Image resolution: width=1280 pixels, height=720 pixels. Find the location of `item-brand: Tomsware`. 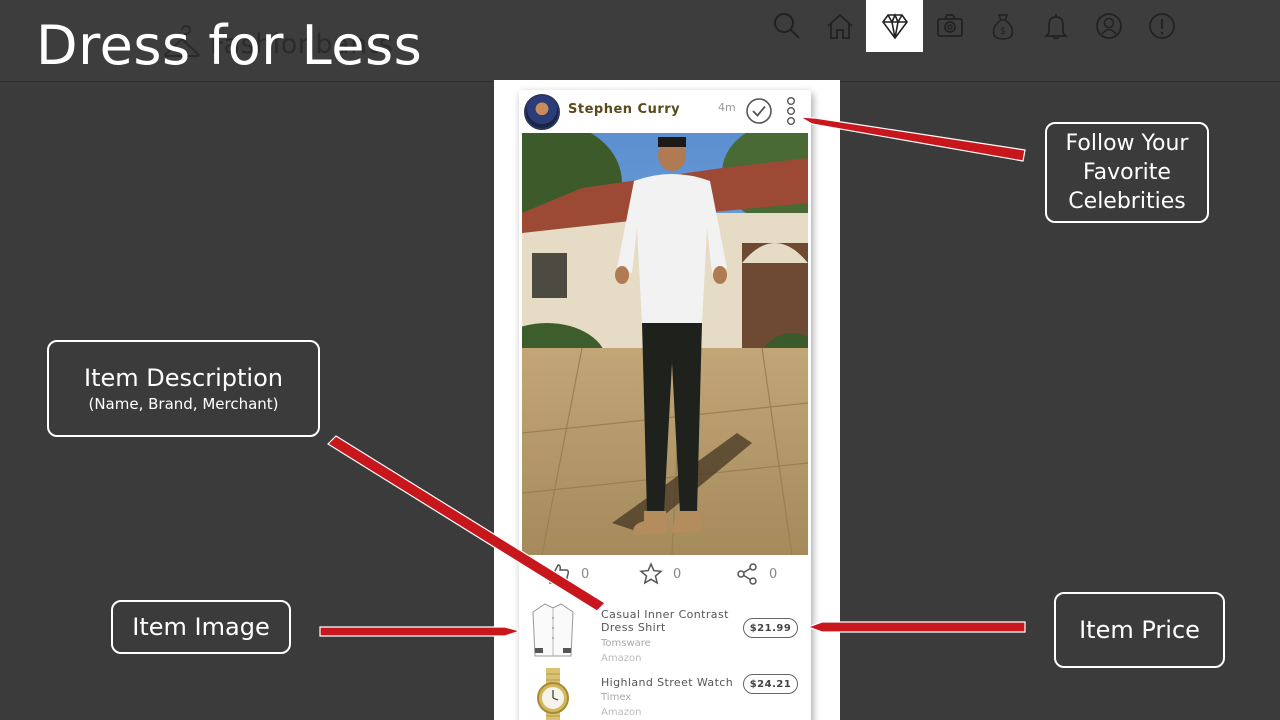

item-brand: Tomsware is located at coordinates (626, 643).